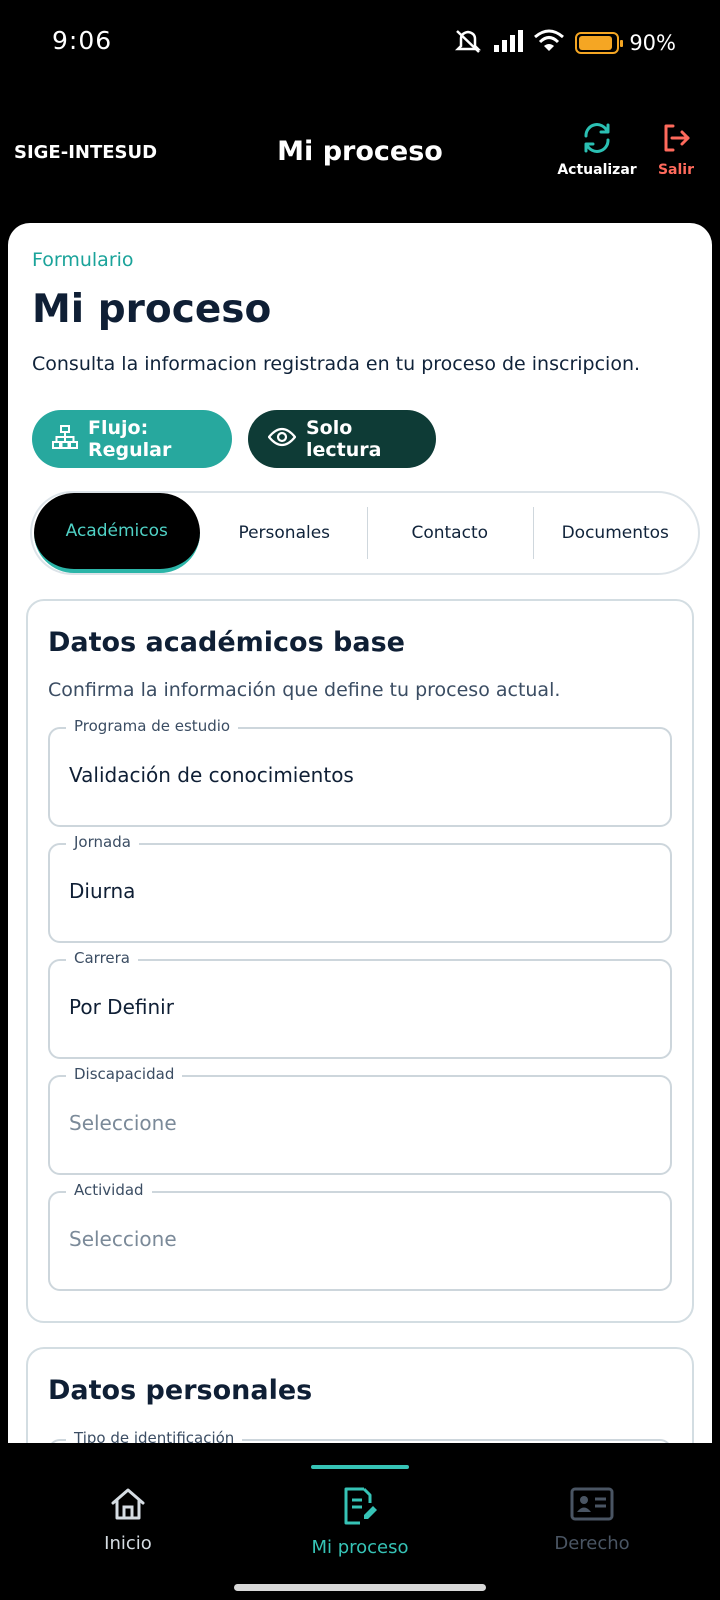 This screenshot has width=720, height=1600. What do you see at coordinates (121, 1007) in the screenshot?
I see `field-value: Por Definir` at bounding box center [121, 1007].